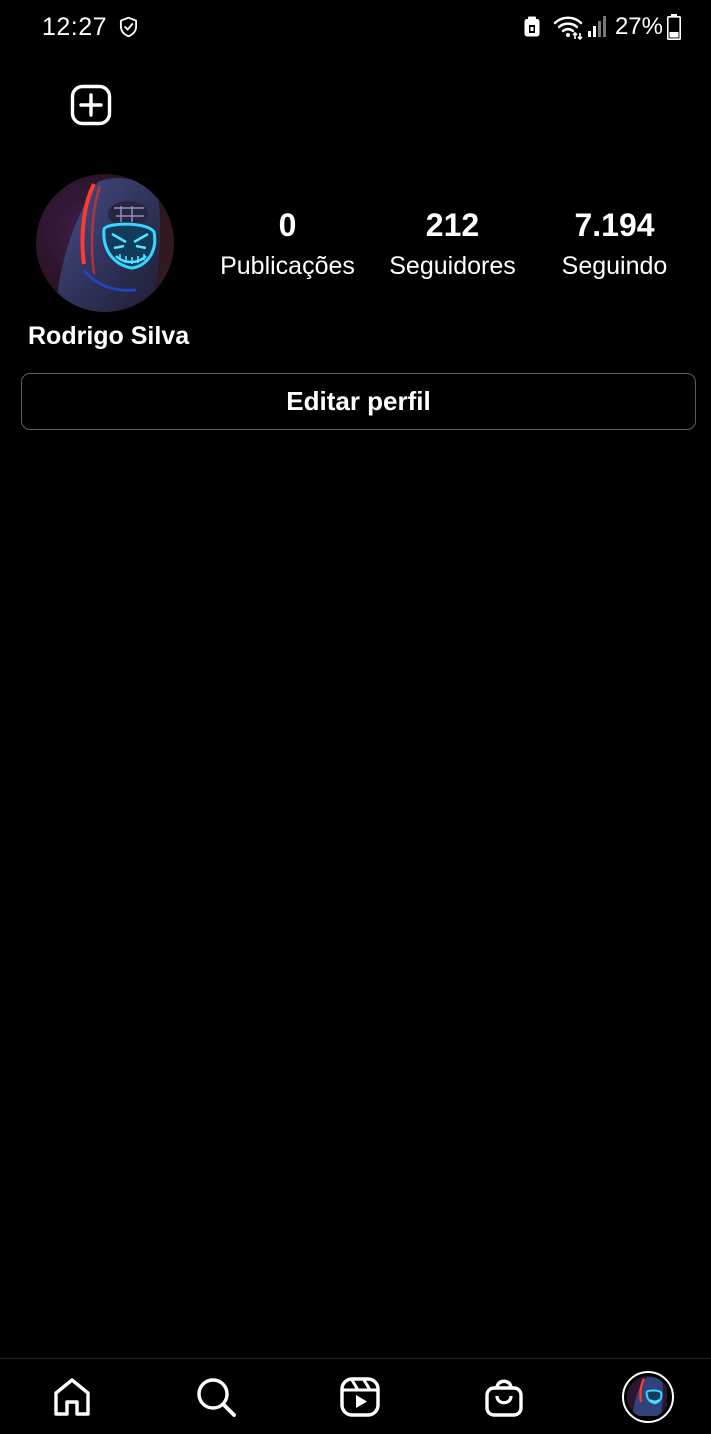 The image size is (711, 1434). Describe the element at coordinates (109, 336) in the screenshot. I see `profile-name: Rodrigo Silva` at that location.